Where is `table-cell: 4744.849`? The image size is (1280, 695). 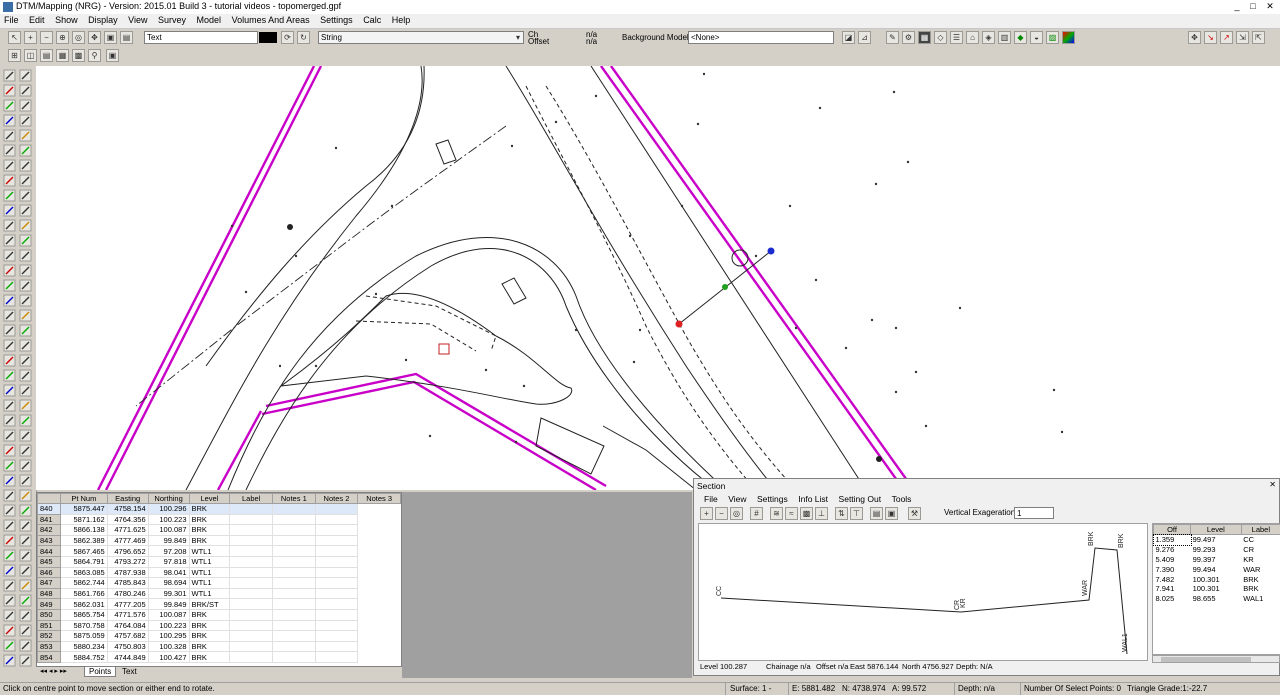
table-cell: 4744.849 is located at coordinates (127, 657).